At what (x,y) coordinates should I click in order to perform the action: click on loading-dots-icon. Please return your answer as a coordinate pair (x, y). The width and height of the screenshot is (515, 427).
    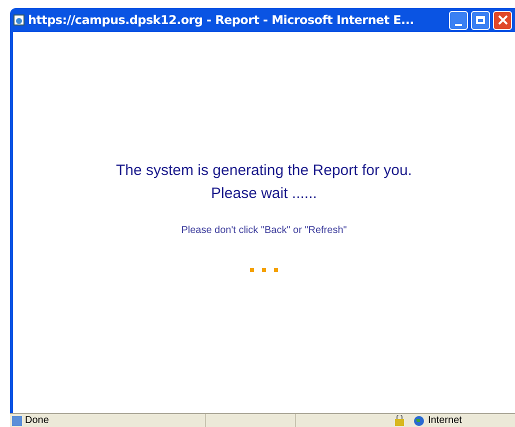
    Looking at the image, I should click on (264, 270).